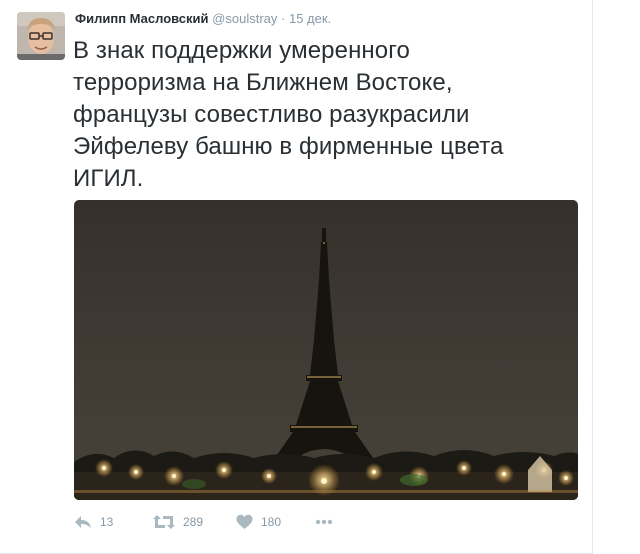 This screenshot has width=640, height=554. I want to click on tweet-text-line: ИГИЛ., so click(108, 178).